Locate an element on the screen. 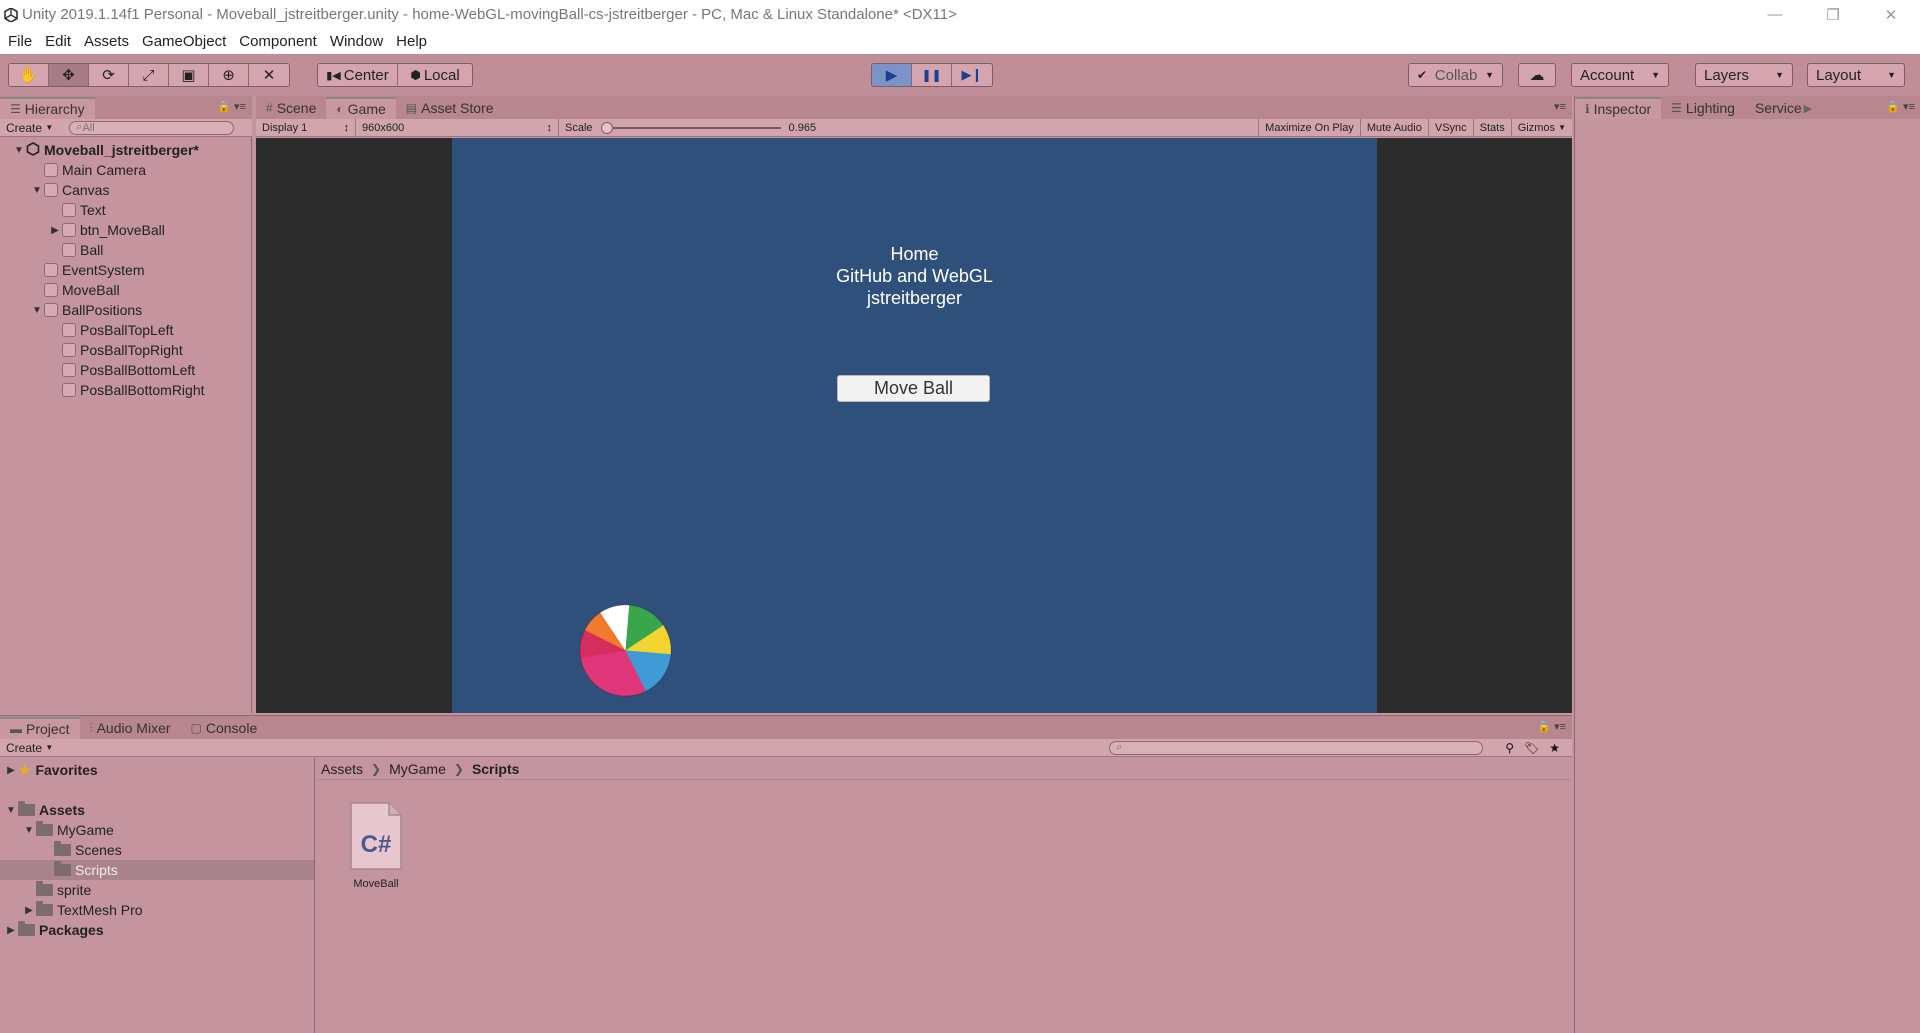  menu-file: File is located at coordinates (20, 41).